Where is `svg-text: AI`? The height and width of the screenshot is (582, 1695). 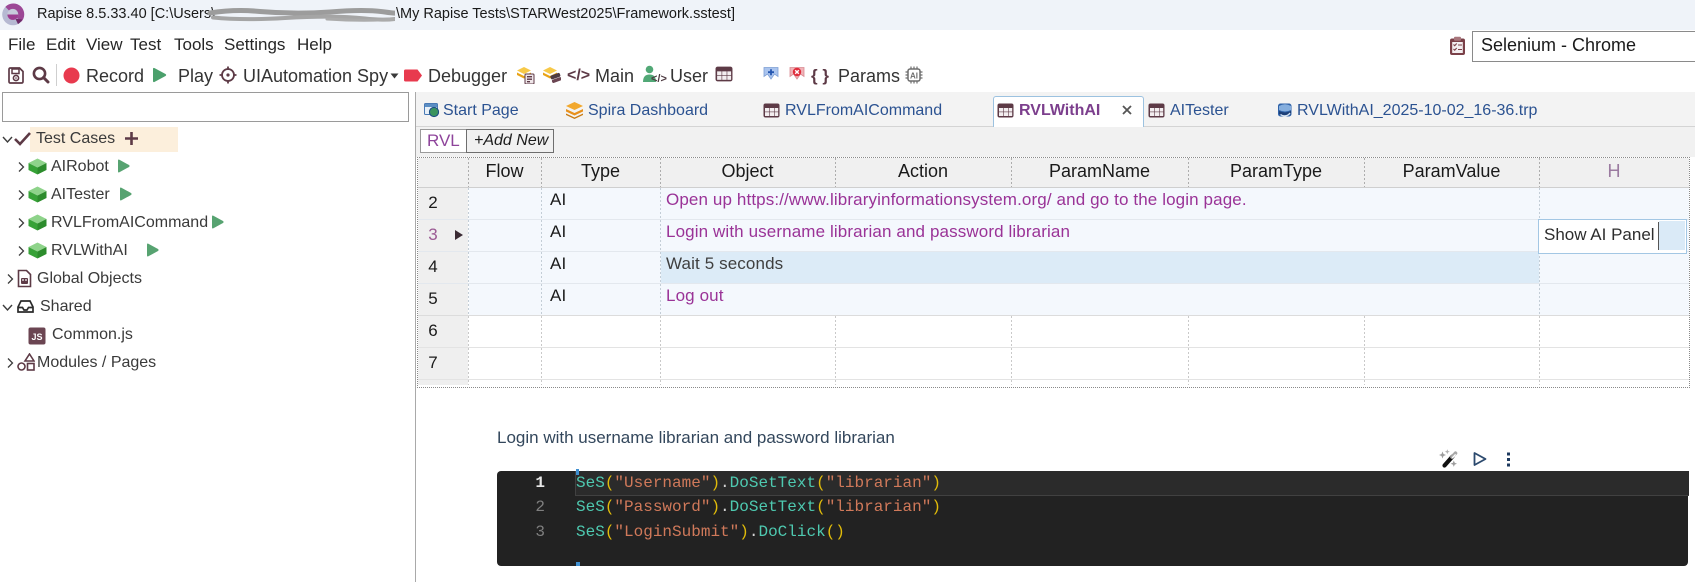 svg-text: AI is located at coordinates (914, 76).